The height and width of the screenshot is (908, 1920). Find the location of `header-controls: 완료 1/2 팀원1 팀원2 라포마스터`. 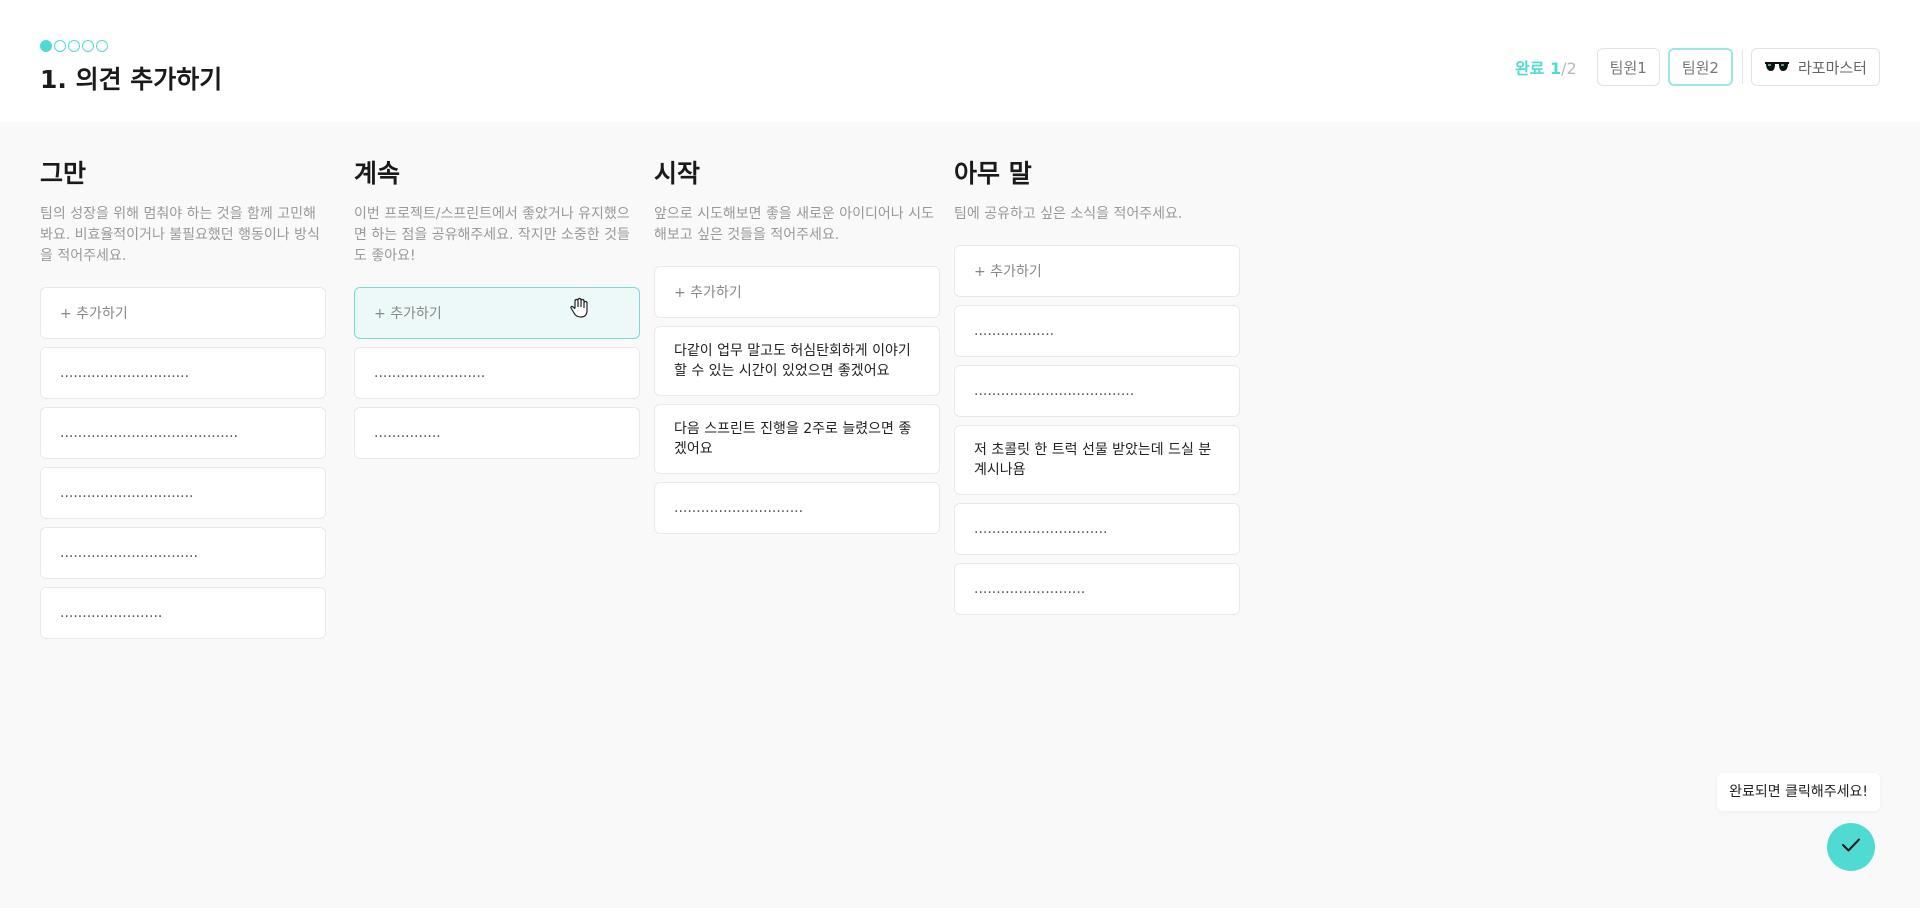

header-controls: 완료 1/2 팀원1 팀원2 라포마스터 is located at coordinates (1697, 67).